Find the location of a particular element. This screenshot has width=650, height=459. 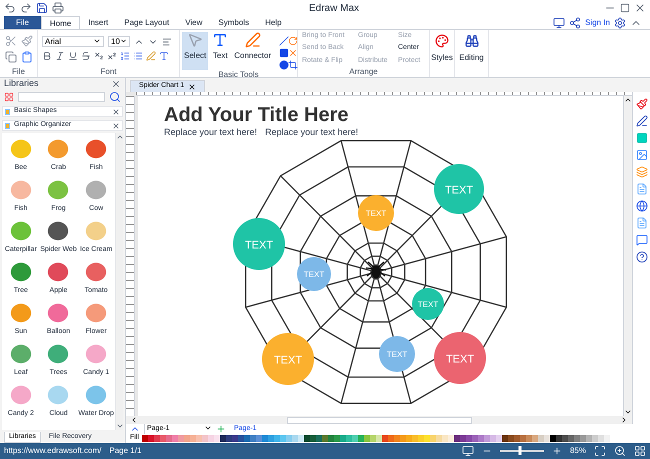

font-name-field: Arial is located at coordinates (73, 41).